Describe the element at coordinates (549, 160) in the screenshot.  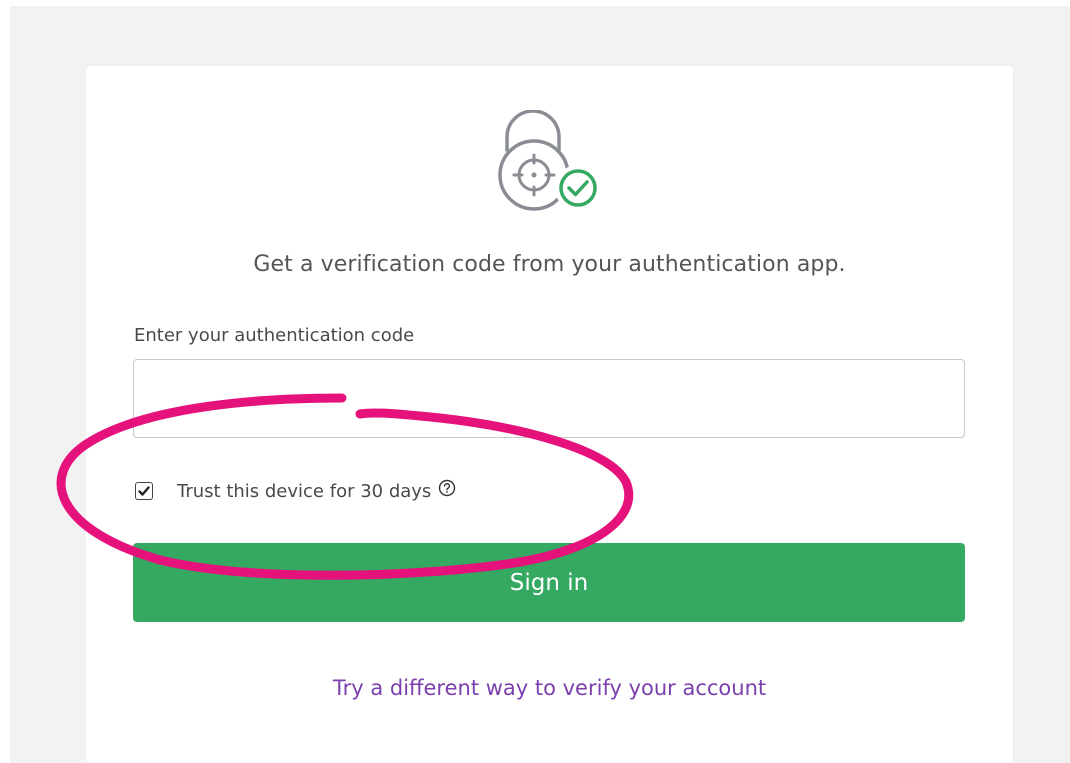
I see `lock-with-check-icon` at that location.